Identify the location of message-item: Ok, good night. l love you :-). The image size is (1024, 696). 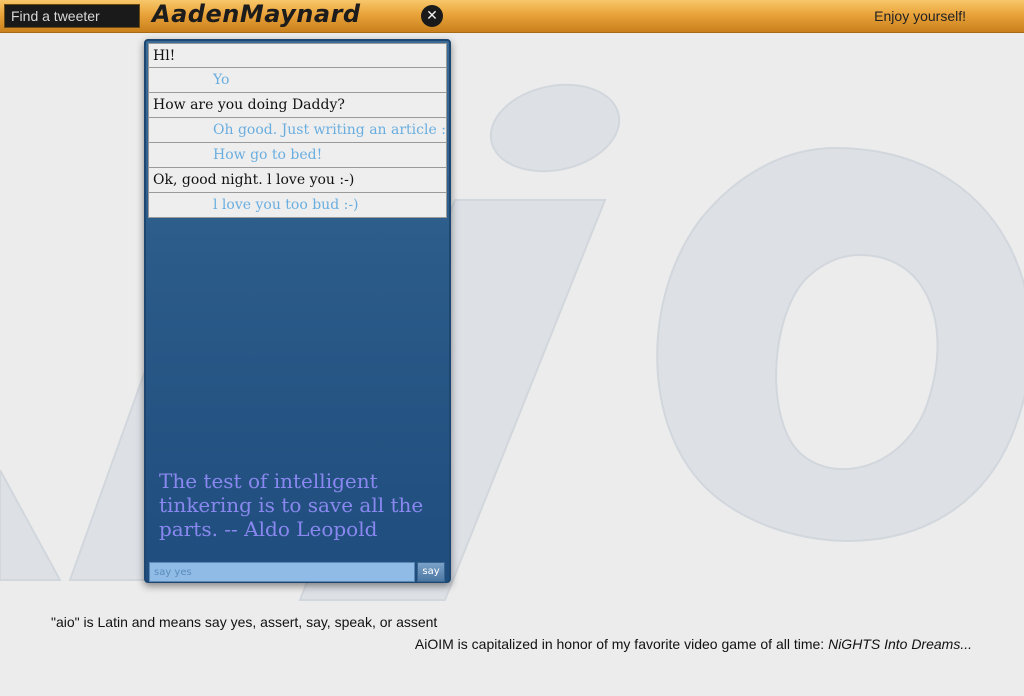
(297, 180).